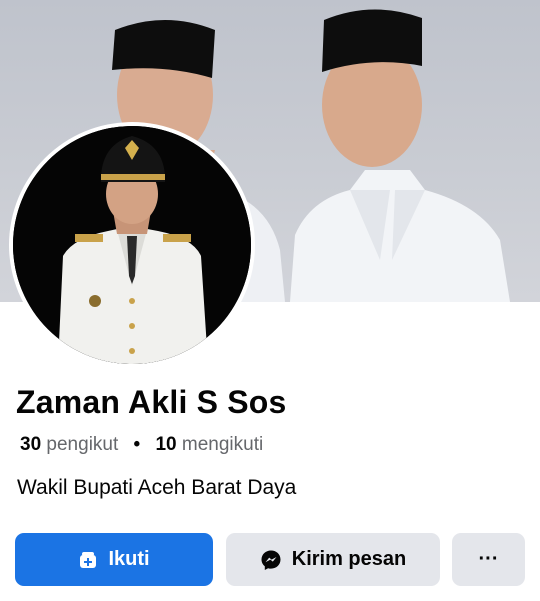  I want to click on send-message-label: Kirim pesan, so click(349, 559).